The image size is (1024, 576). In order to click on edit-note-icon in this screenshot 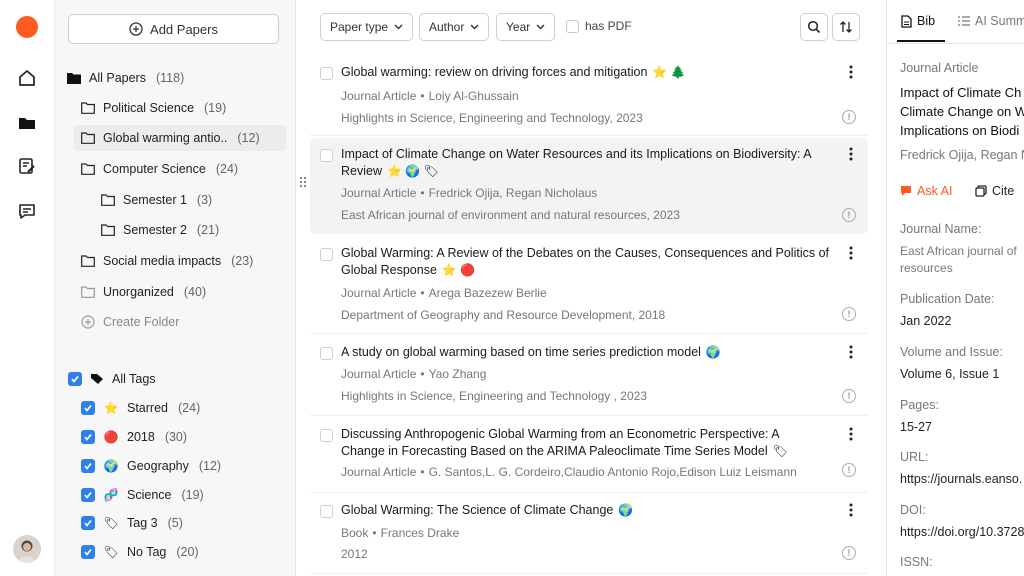, I will do `click(27, 166)`.